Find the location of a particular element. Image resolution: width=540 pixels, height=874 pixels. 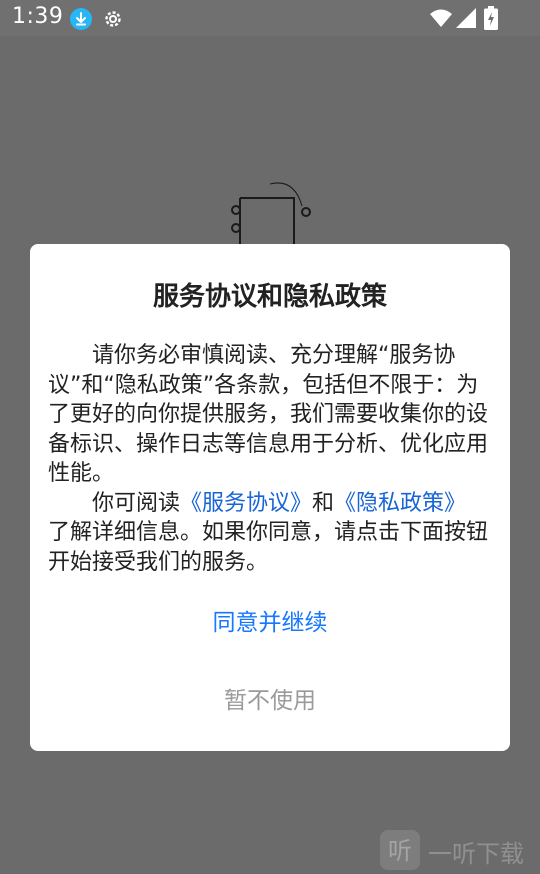

background-illustration is located at coordinates (273, 211).